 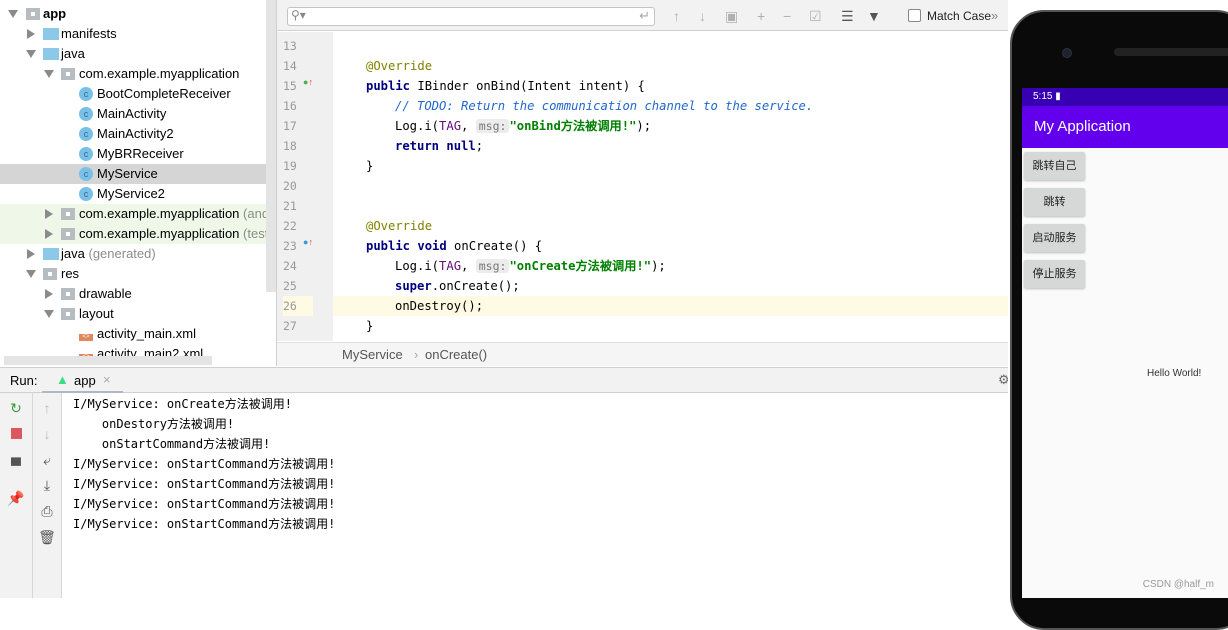 I want to click on breadcrumb-class: MyService, so click(x=372, y=355).